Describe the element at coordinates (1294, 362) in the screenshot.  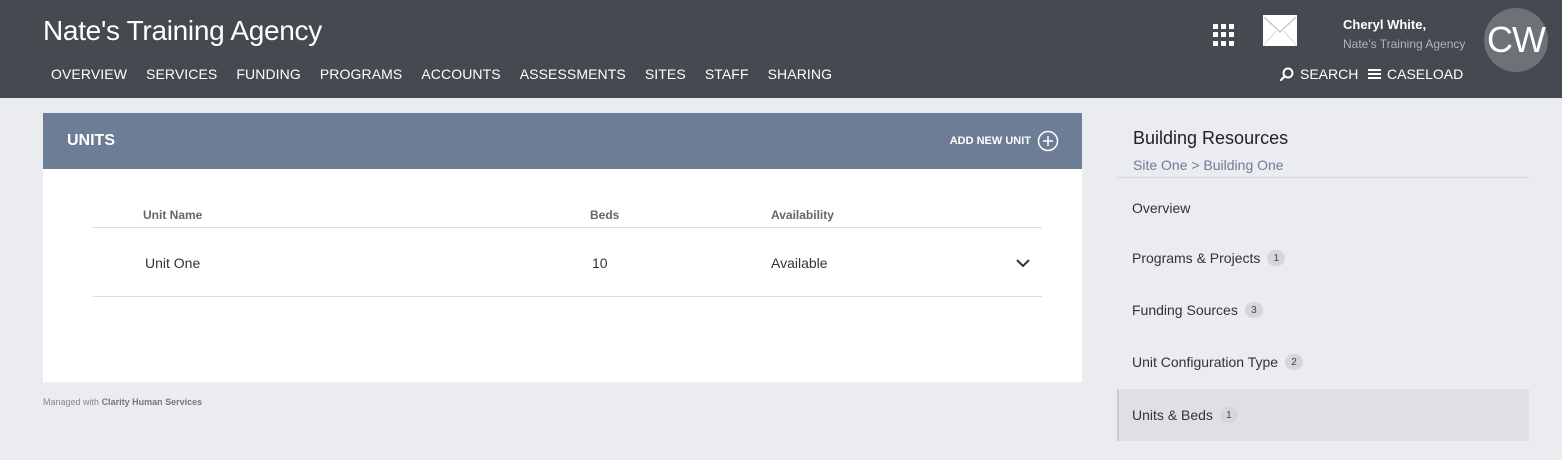
I see `count-badge: 2` at that location.